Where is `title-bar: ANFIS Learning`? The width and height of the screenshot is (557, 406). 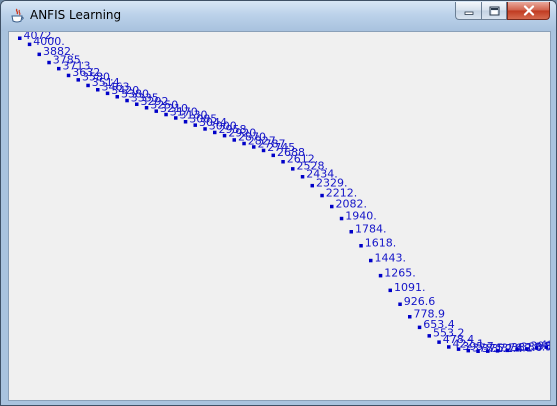 title-bar: ANFIS Learning is located at coordinates (278, 16).